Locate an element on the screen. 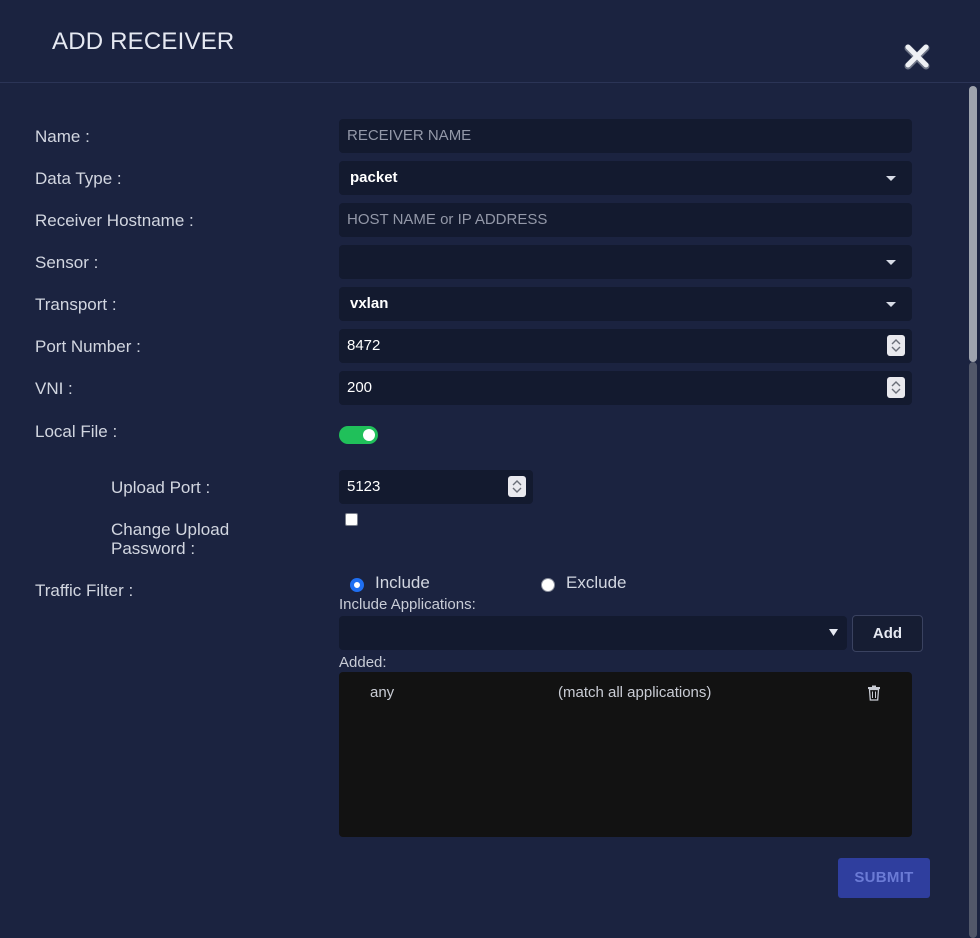 Image resolution: width=980 pixels, height=938 pixels. include-applications-label: Include Applications: is located at coordinates (407, 604).